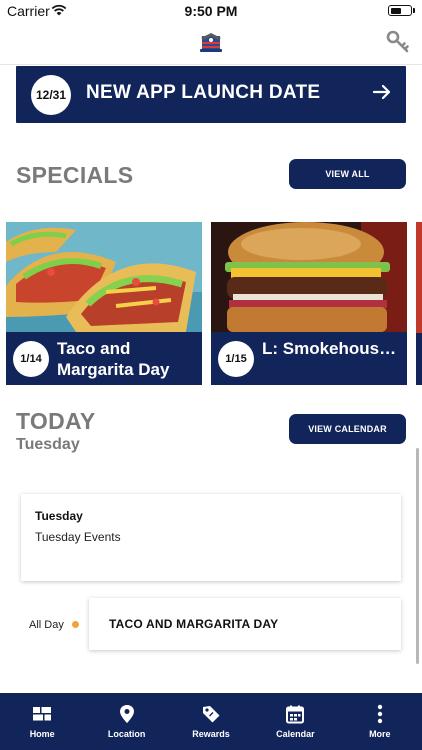  I want to click on status-bar: Carrier 9:50 PM, so click(211, 11).